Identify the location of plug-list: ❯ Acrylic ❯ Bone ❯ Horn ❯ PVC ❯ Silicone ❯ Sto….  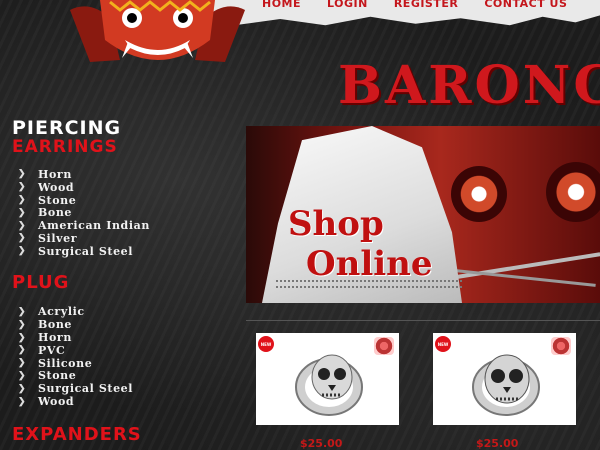
(112, 356).